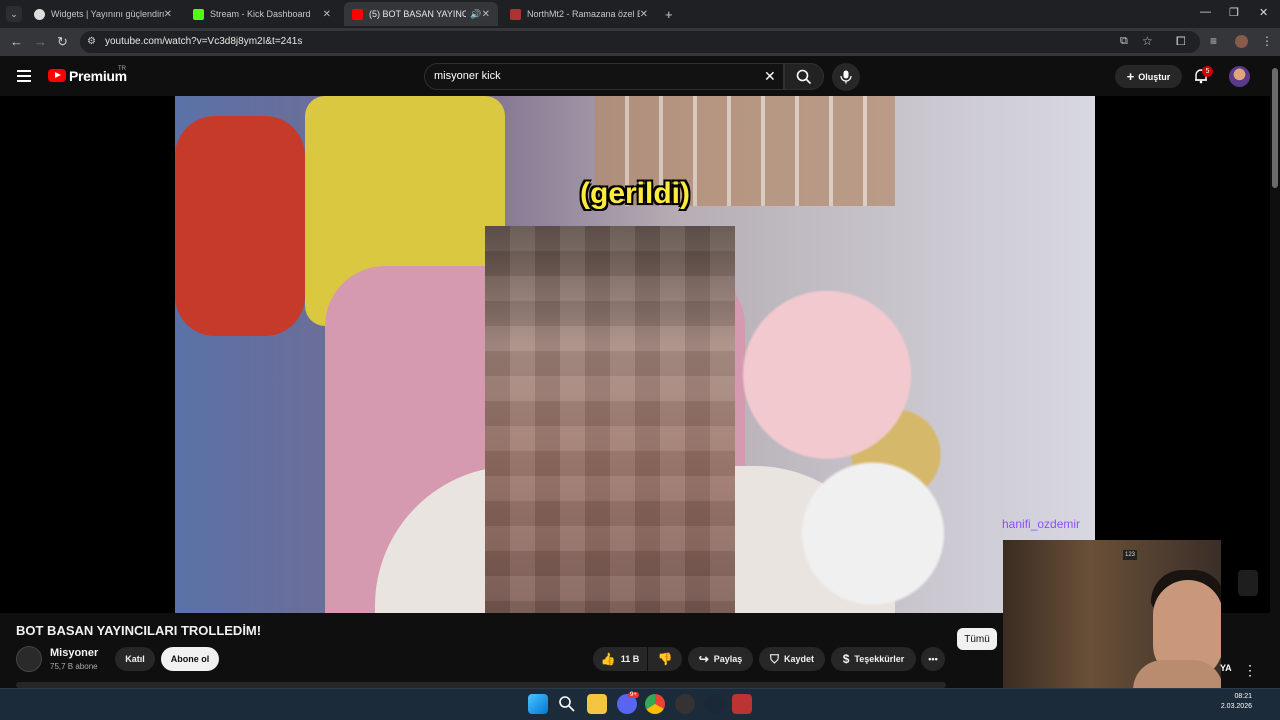 The height and width of the screenshot is (720, 1280). I want to click on page-scrollbar, so click(1275, 372).